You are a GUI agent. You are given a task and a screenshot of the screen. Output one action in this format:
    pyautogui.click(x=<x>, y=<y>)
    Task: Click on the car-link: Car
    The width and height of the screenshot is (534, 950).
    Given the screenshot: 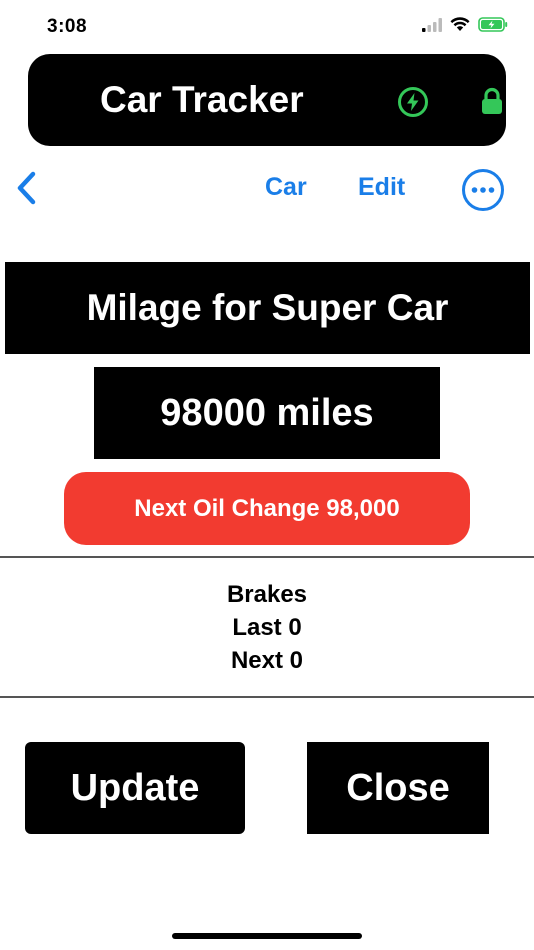 What is the action you would take?
    pyautogui.click(x=286, y=187)
    